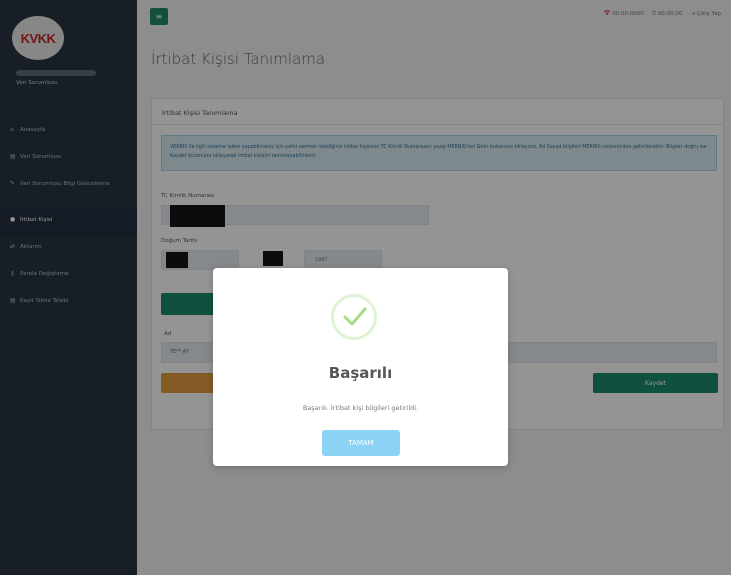  I want to click on ok-button: TAMAM, so click(361, 443).